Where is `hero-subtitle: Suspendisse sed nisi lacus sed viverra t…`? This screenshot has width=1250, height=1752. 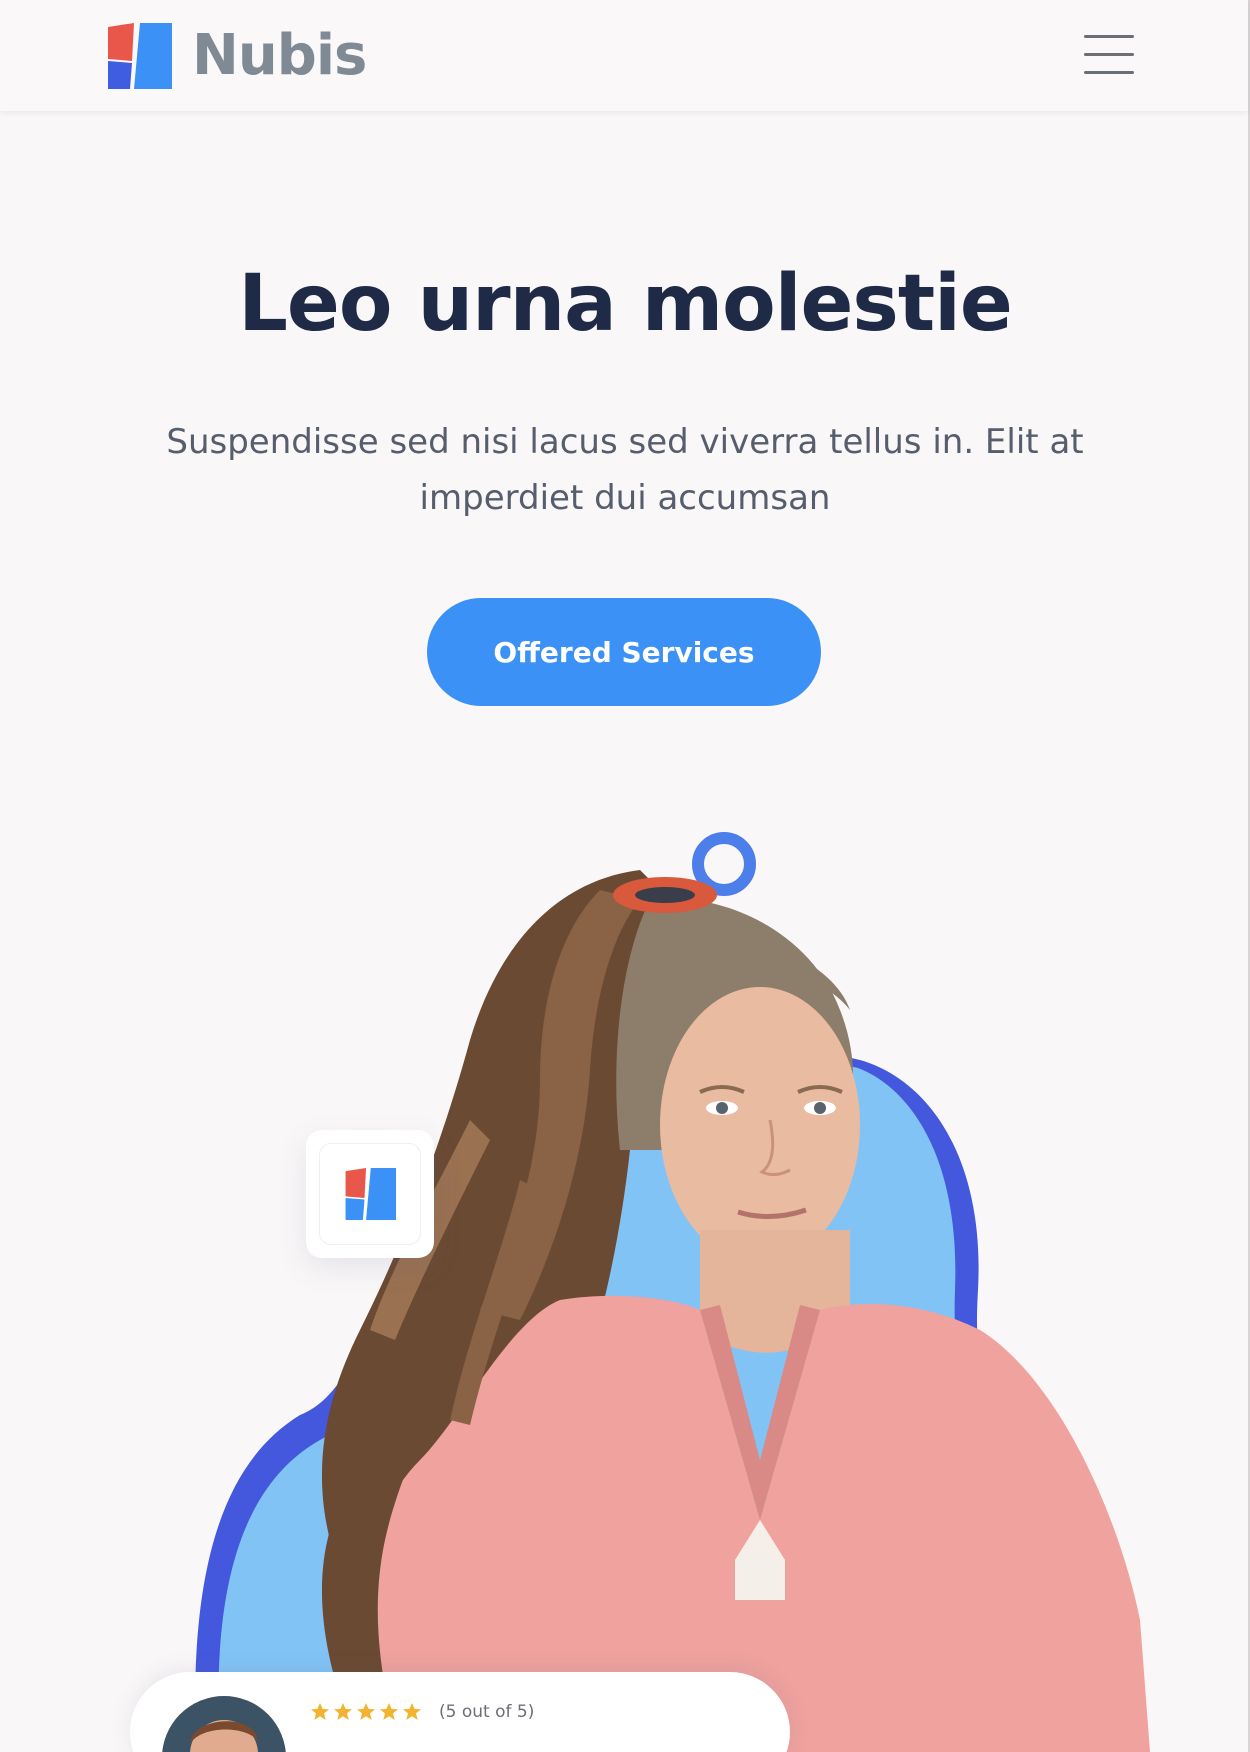 hero-subtitle: Suspendisse sed nisi lacus sed viverra t… is located at coordinates (625, 470).